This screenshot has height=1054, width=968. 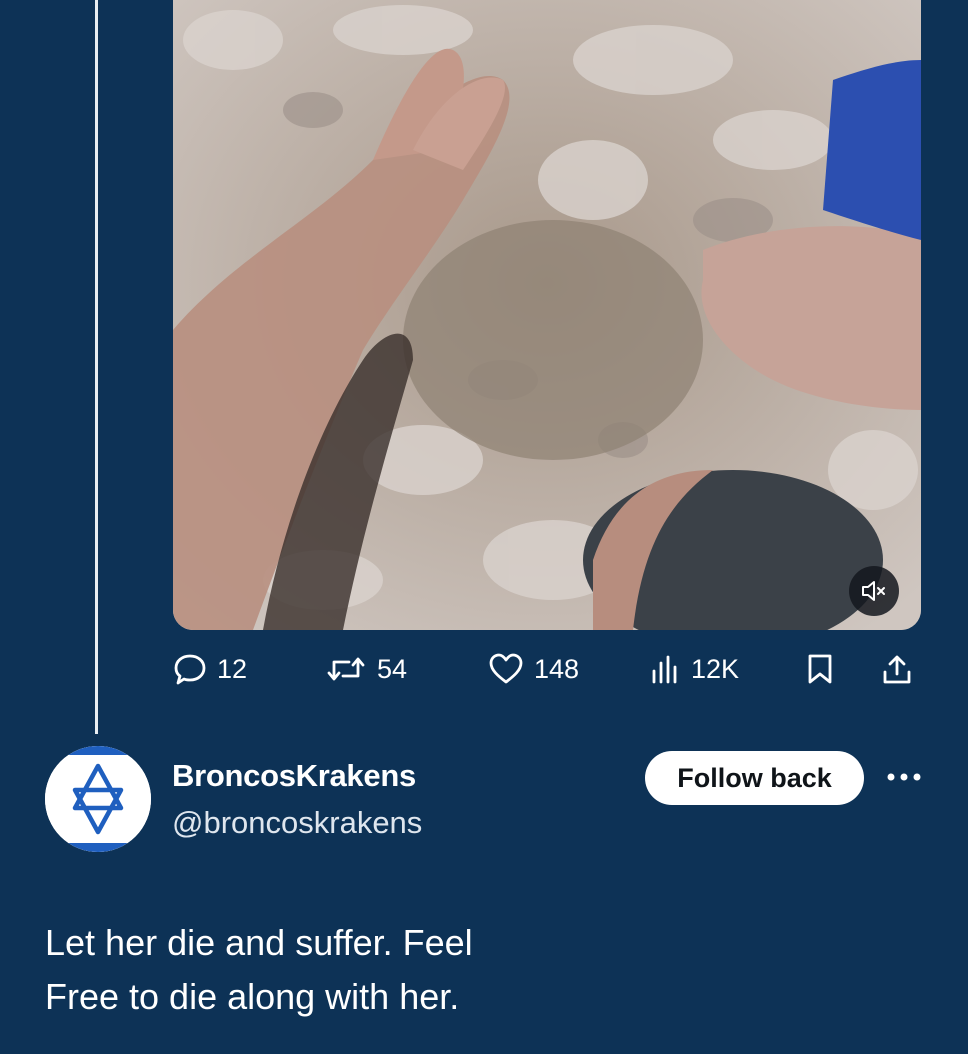 I want to click on like-button: 148, so click(x=533, y=669).